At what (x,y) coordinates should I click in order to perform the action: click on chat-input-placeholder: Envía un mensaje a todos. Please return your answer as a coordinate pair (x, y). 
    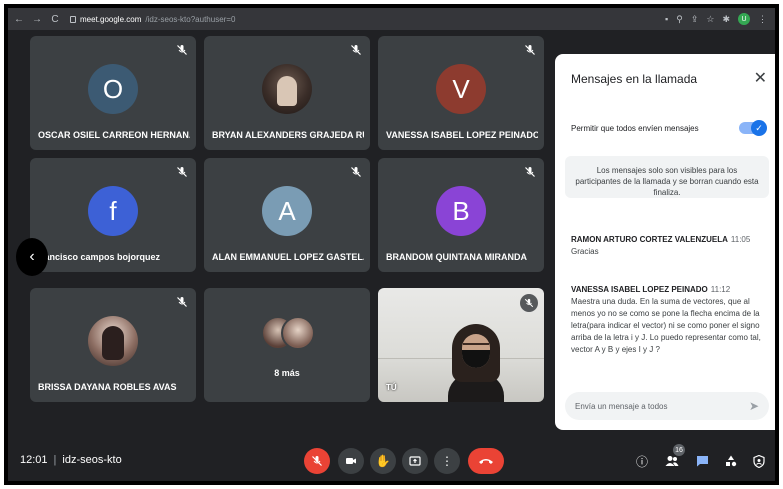
    Looking at the image, I should click on (621, 406).